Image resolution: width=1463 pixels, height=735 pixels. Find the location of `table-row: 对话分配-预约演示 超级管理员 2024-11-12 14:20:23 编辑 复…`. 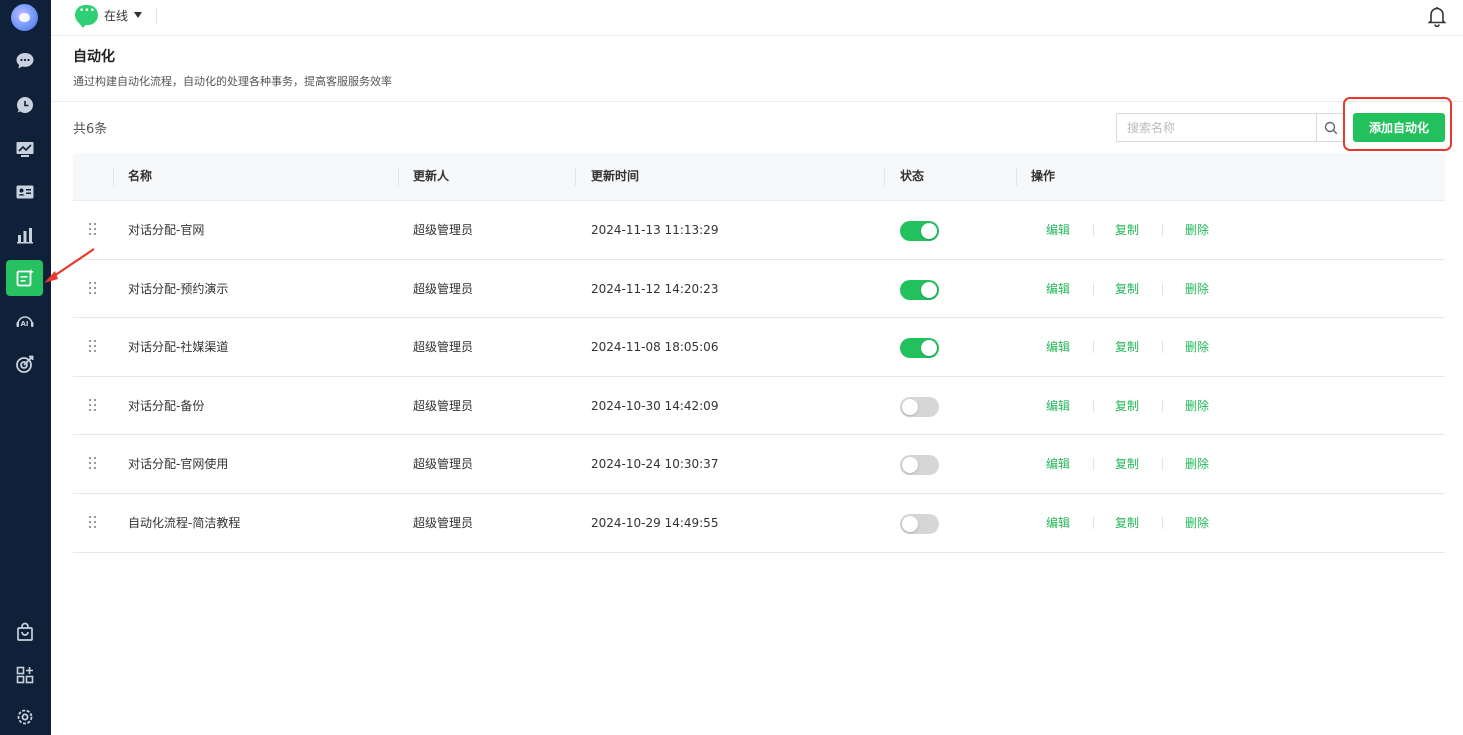

table-row: 对话分配-预约演示 超级管理员 2024-11-12 14:20:23 编辑 复… is located at coordinates (759, 289).